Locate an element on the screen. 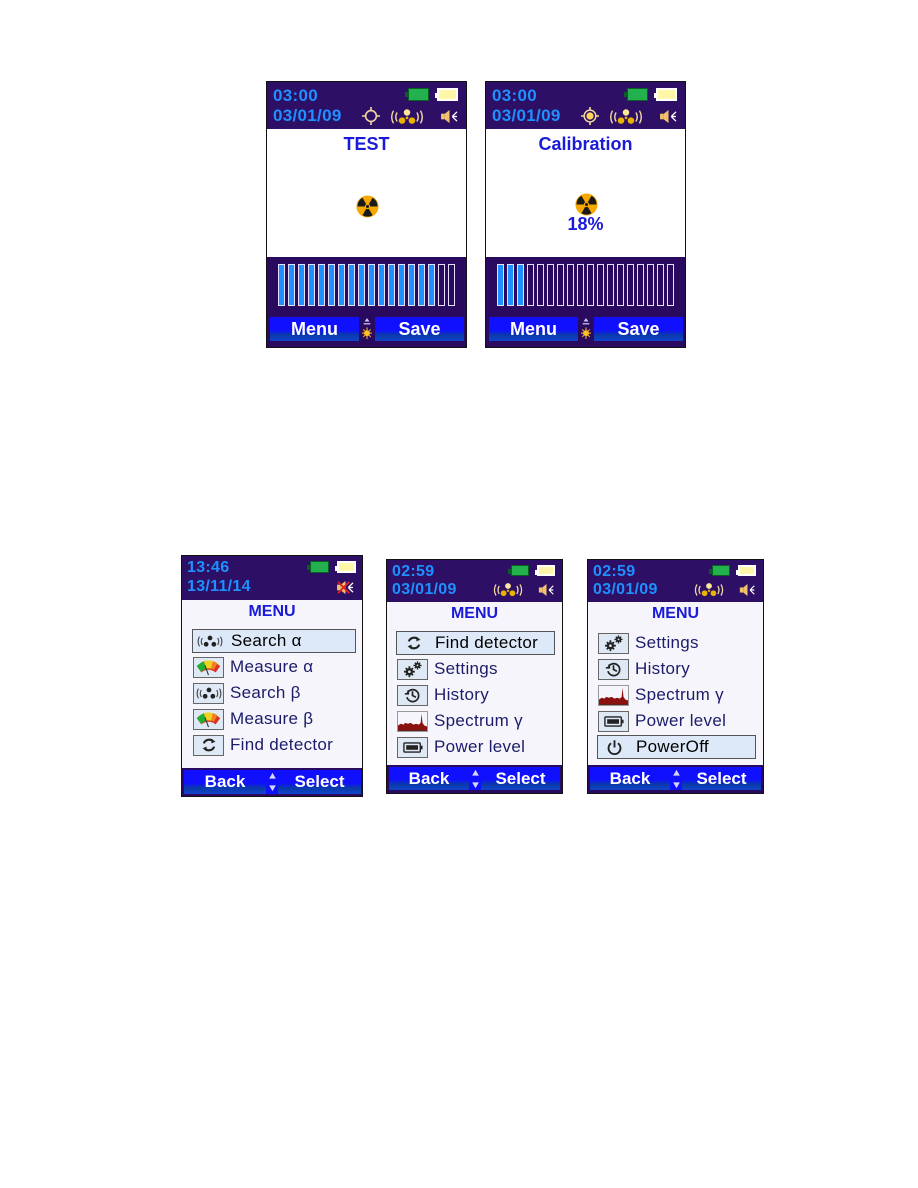  status-header: 03:00 03/01/09 is located at coordinates (366, 105).